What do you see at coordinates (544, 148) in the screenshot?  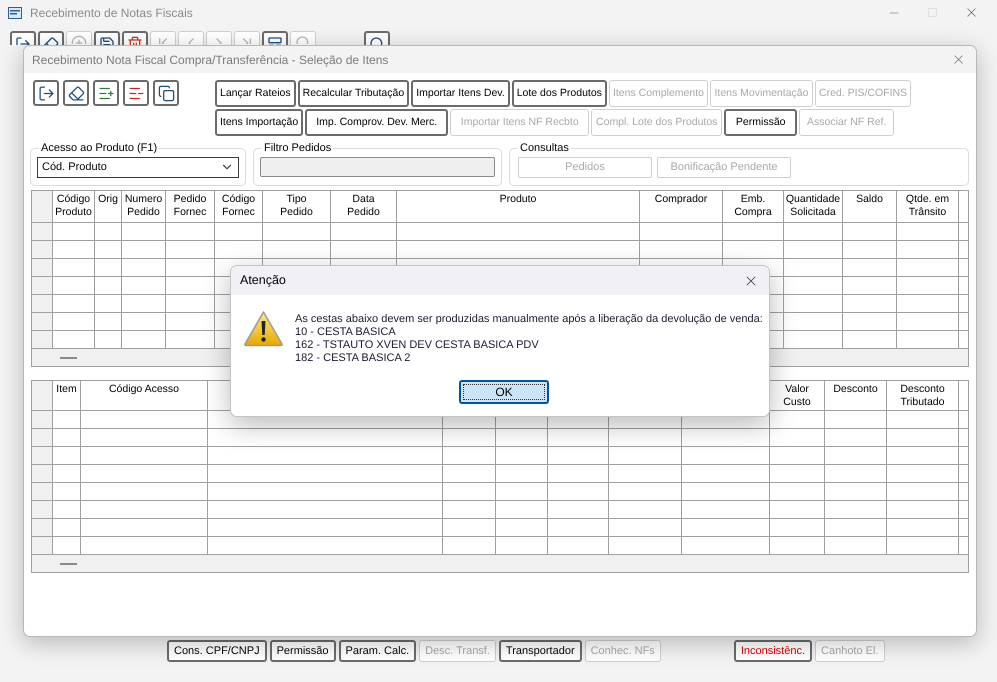 I see `group-title: Consultas` at bounding box center [544, 148].